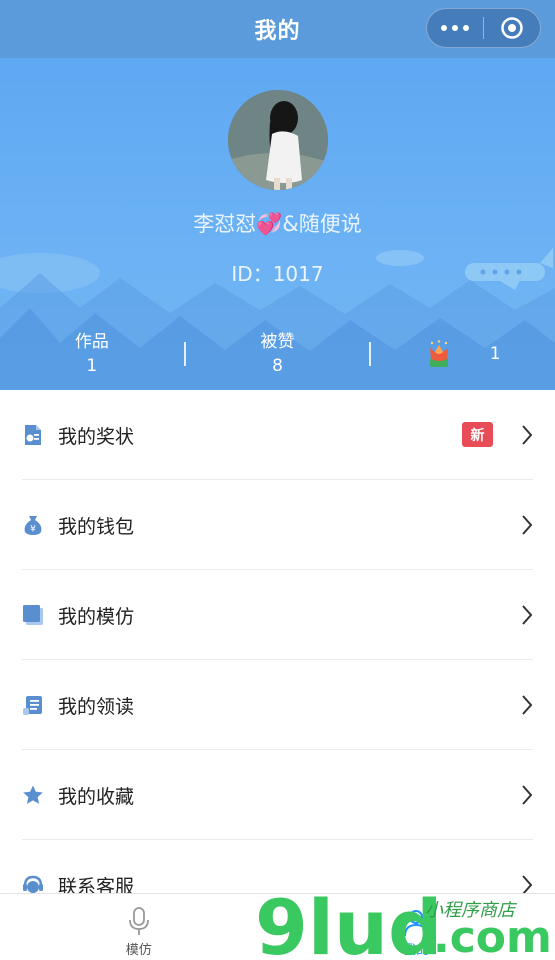 Image resolution: width=555 pixels, height=960 pixels. I want to click on menu-item-readings: 我的领读, so click(277, 705).